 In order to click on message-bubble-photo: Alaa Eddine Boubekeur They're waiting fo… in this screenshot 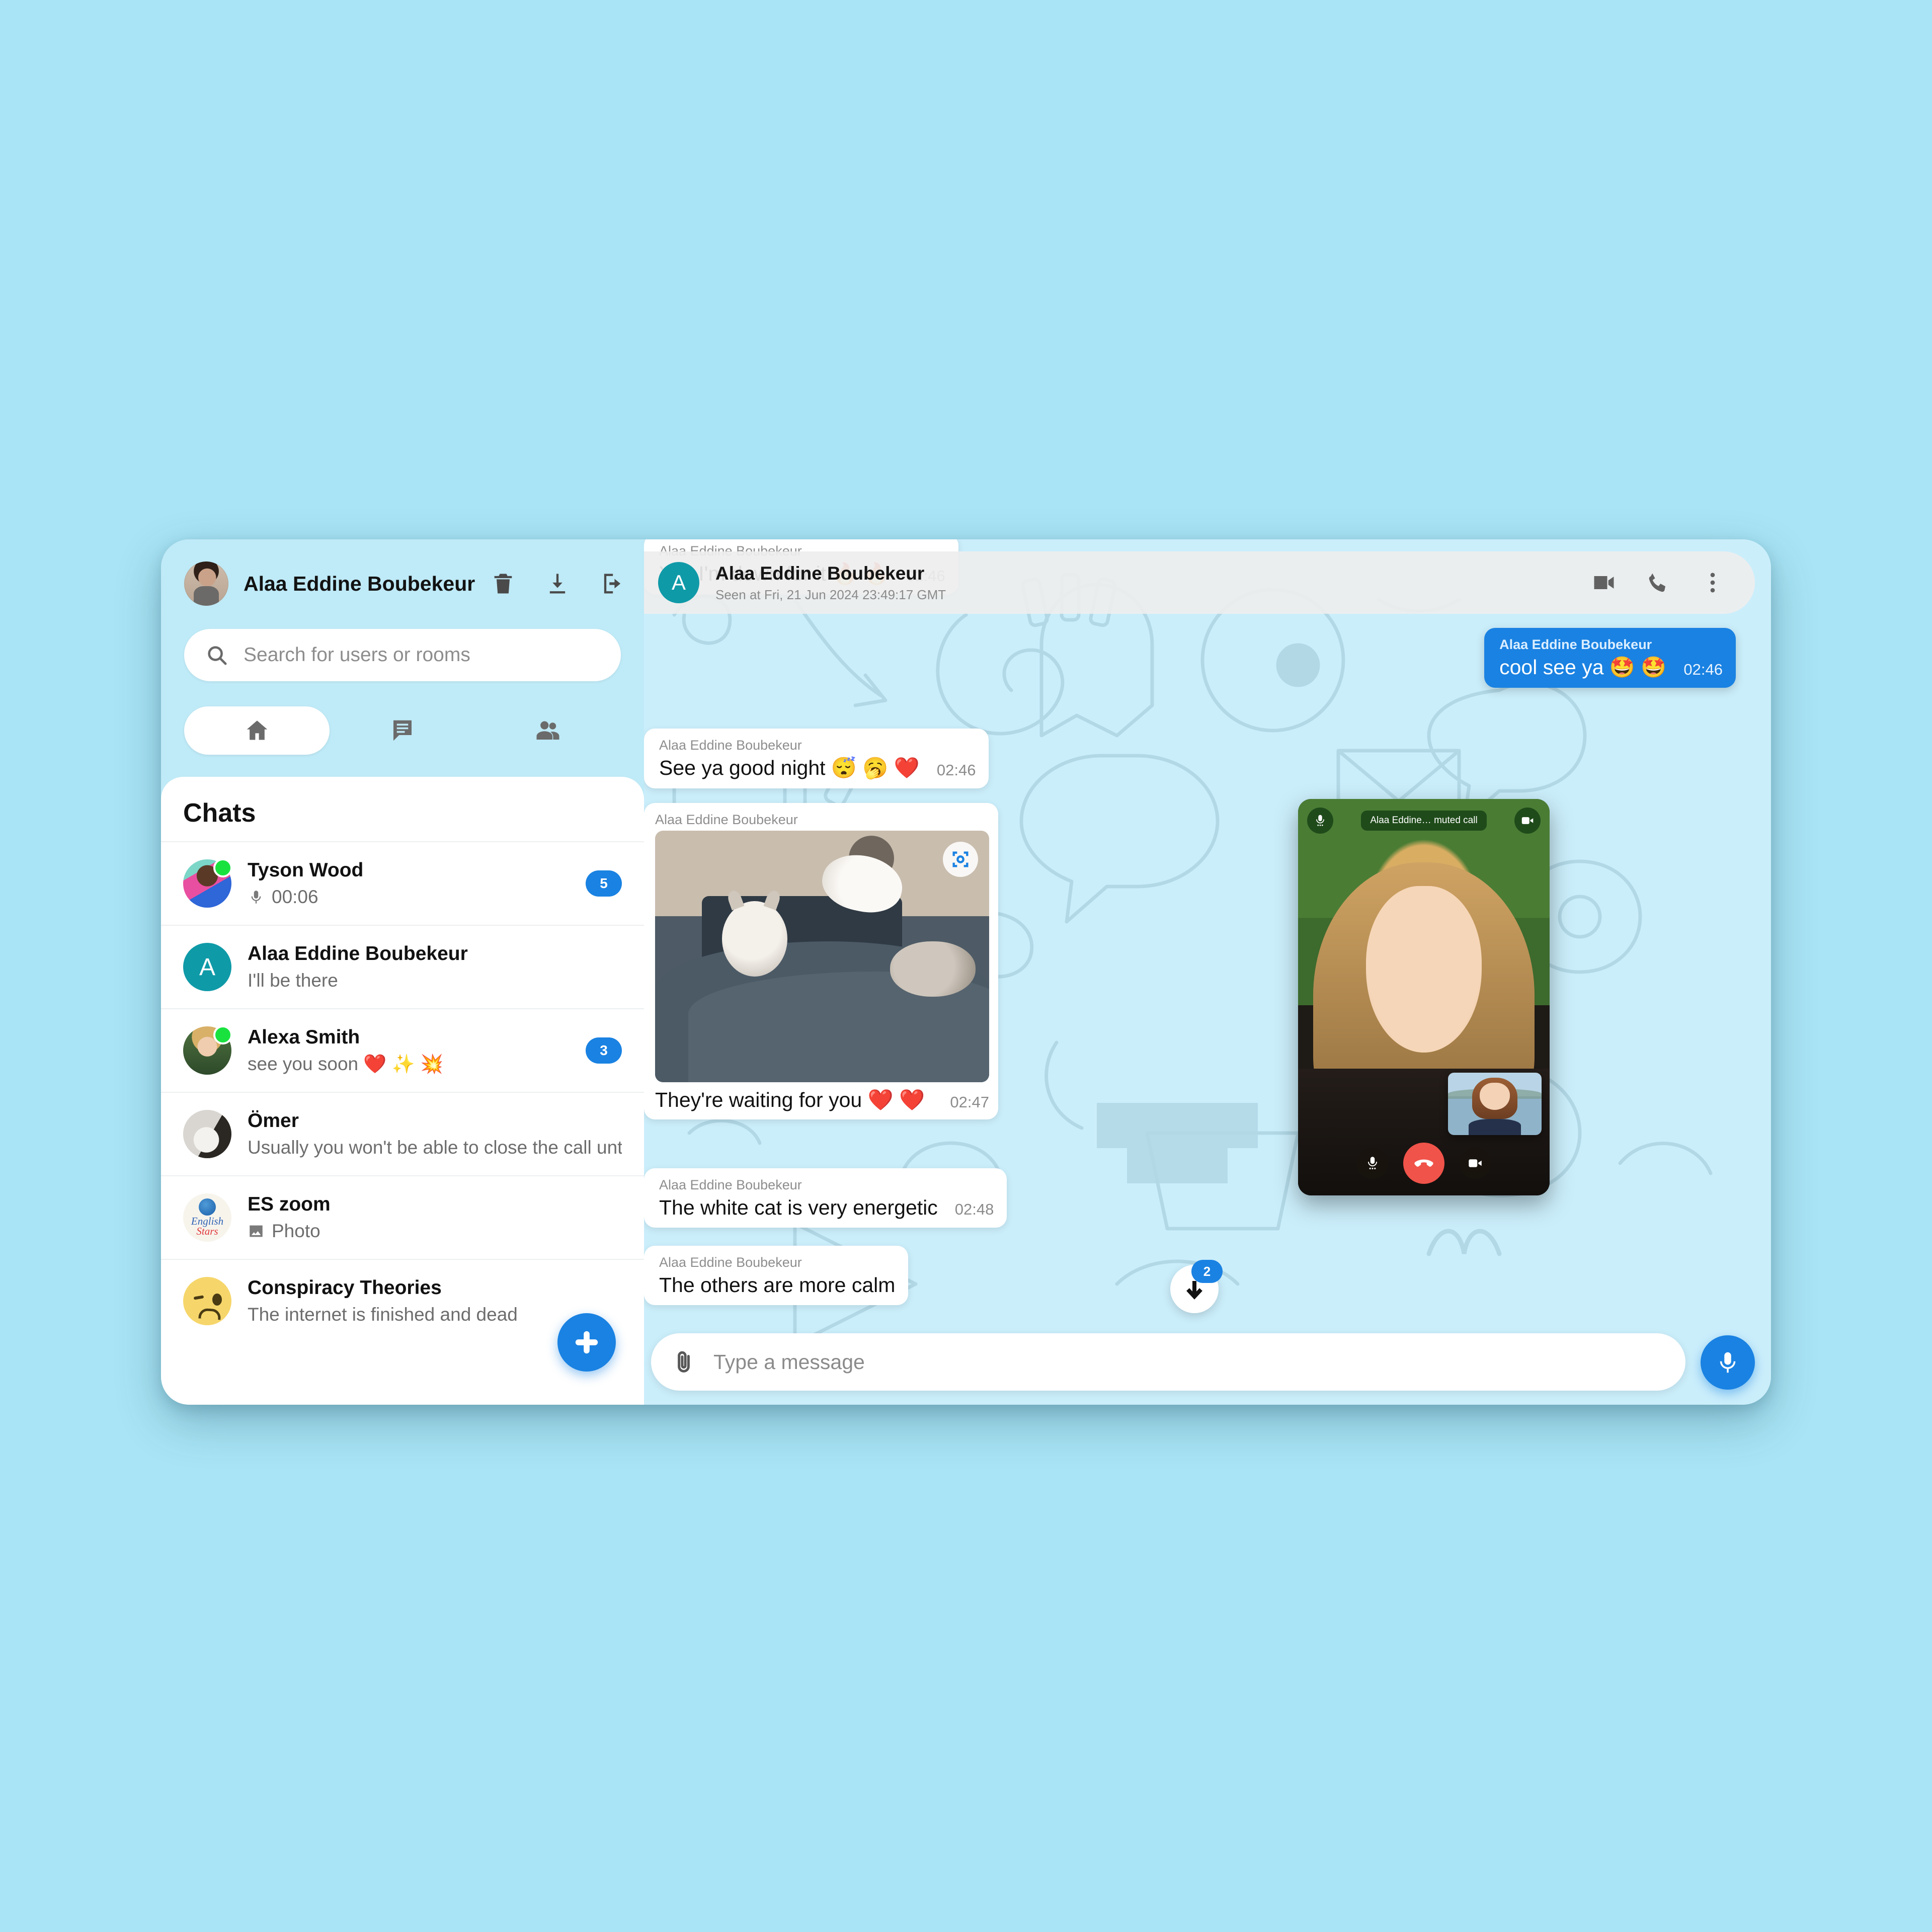, I will do `click(821, 961)`.